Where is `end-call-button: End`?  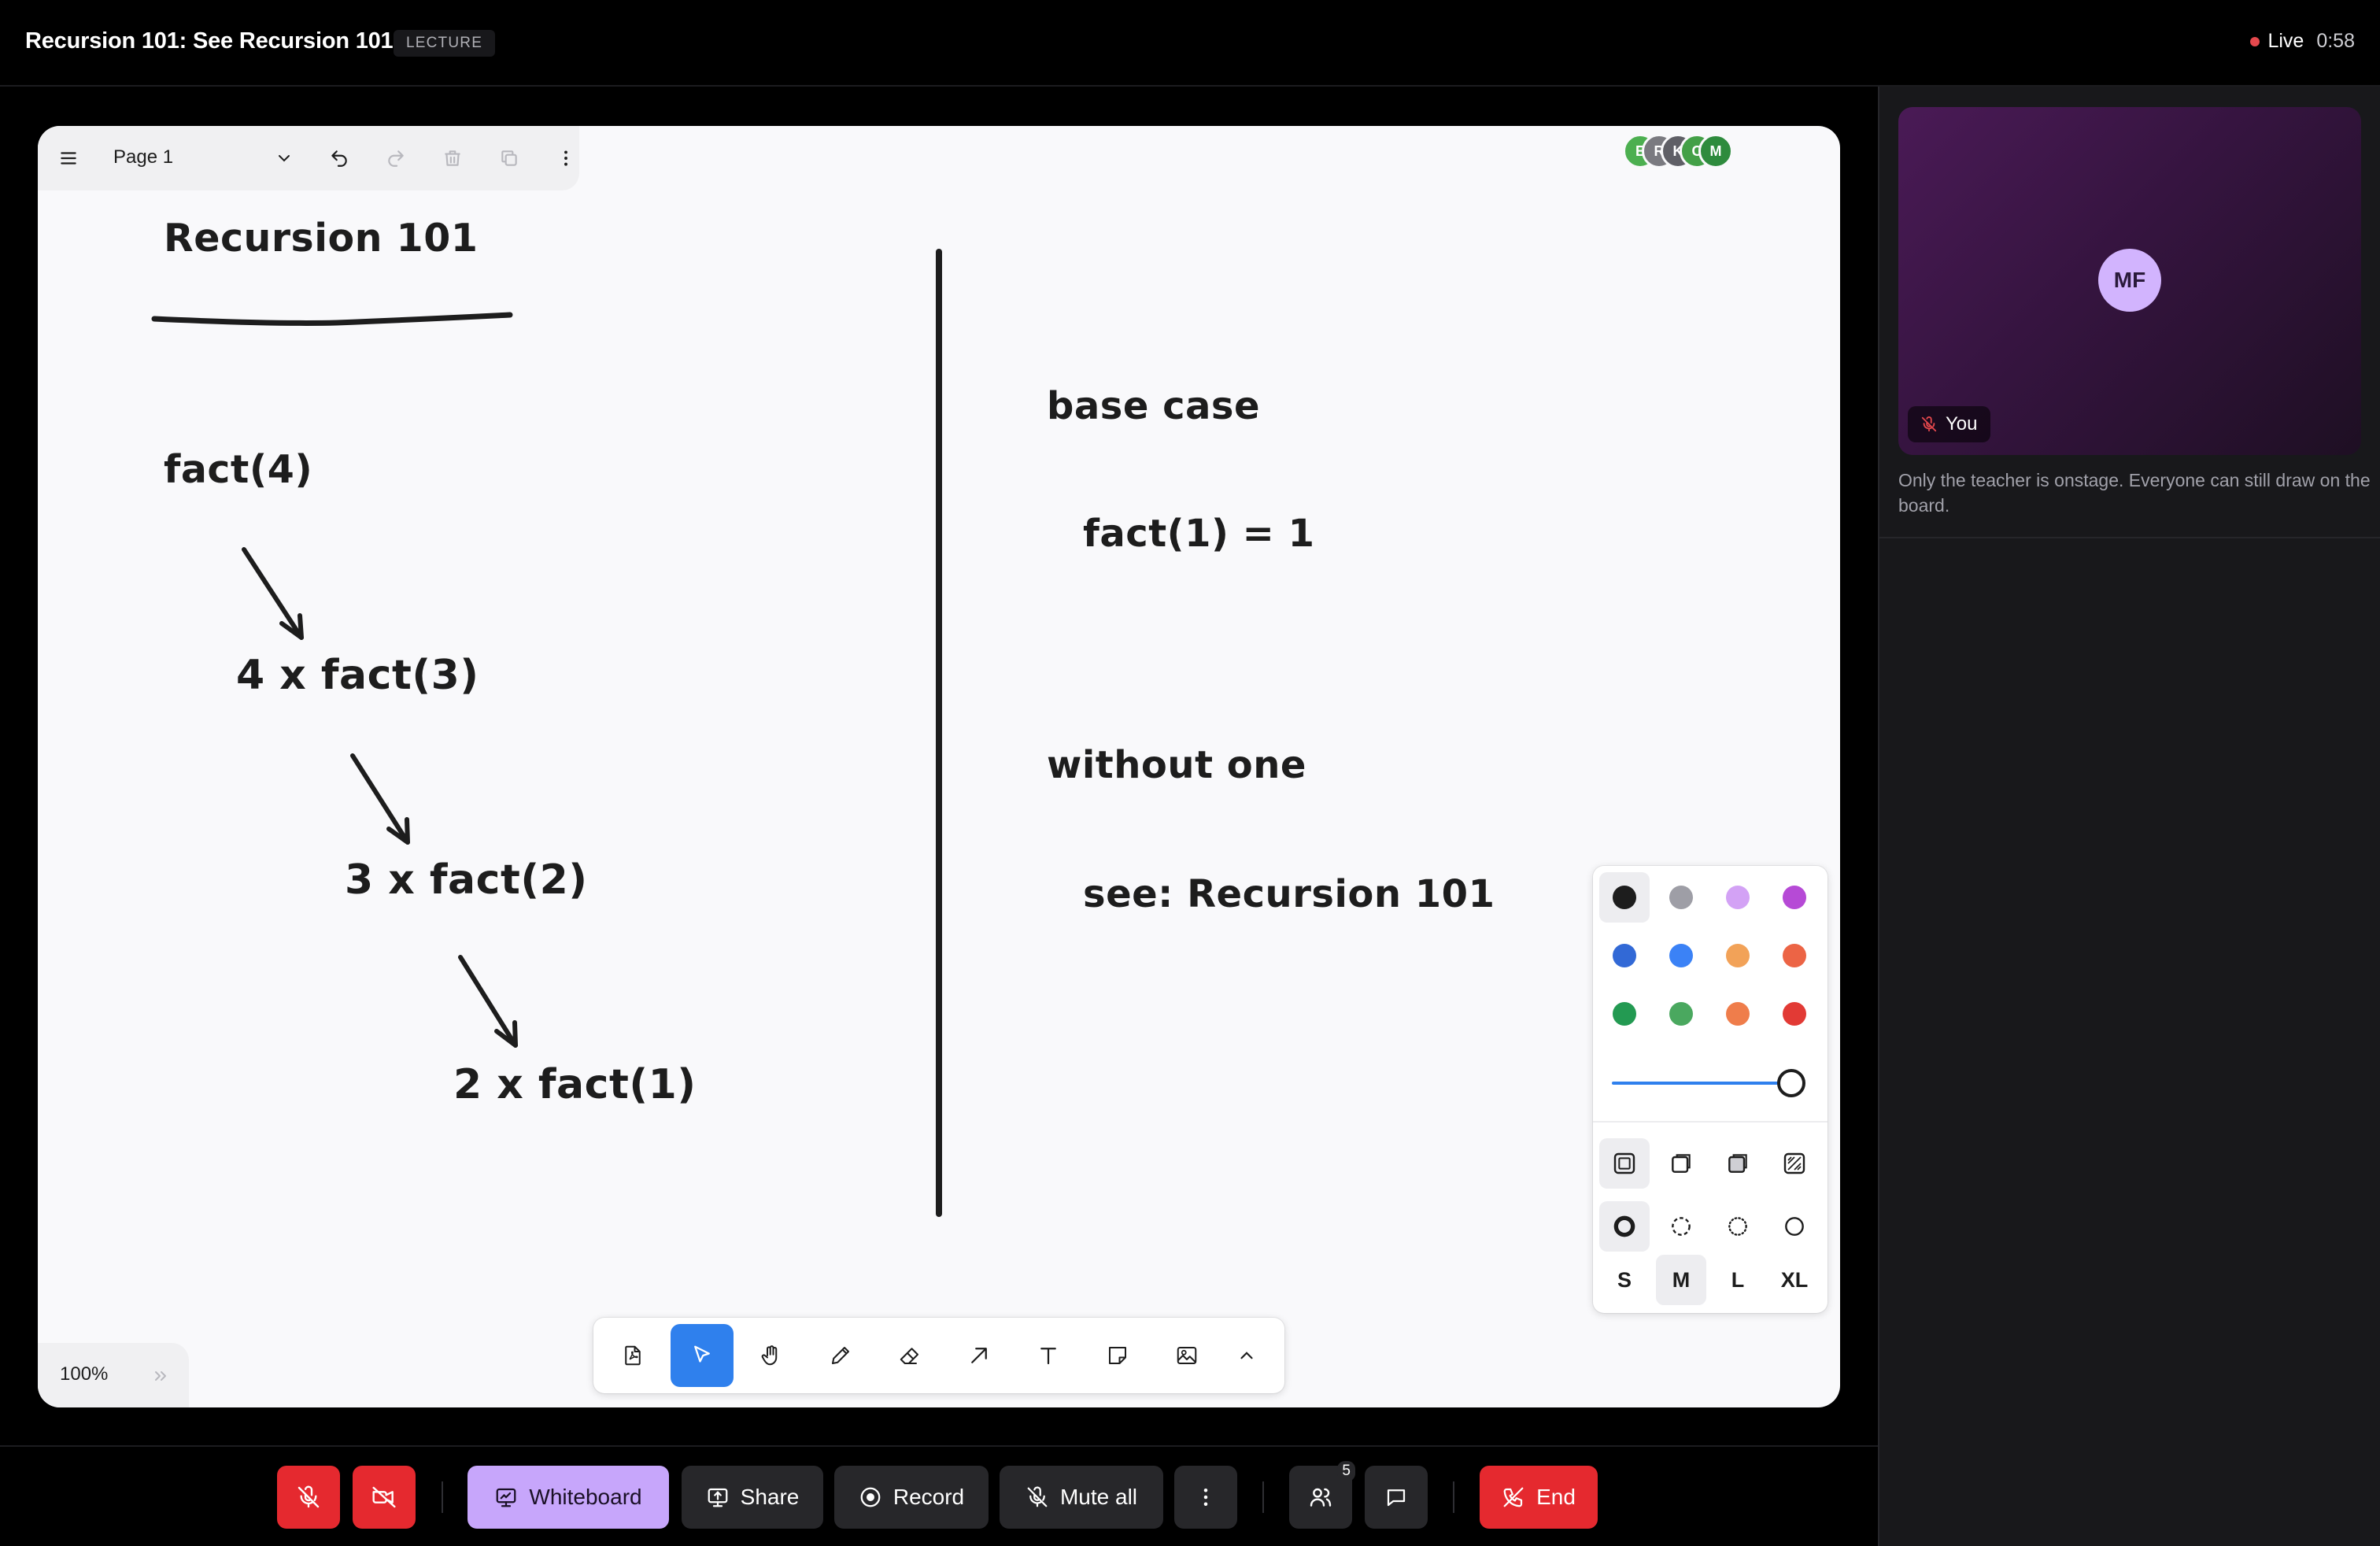
end-call-button: End is located at coordinates (1539, 1497).